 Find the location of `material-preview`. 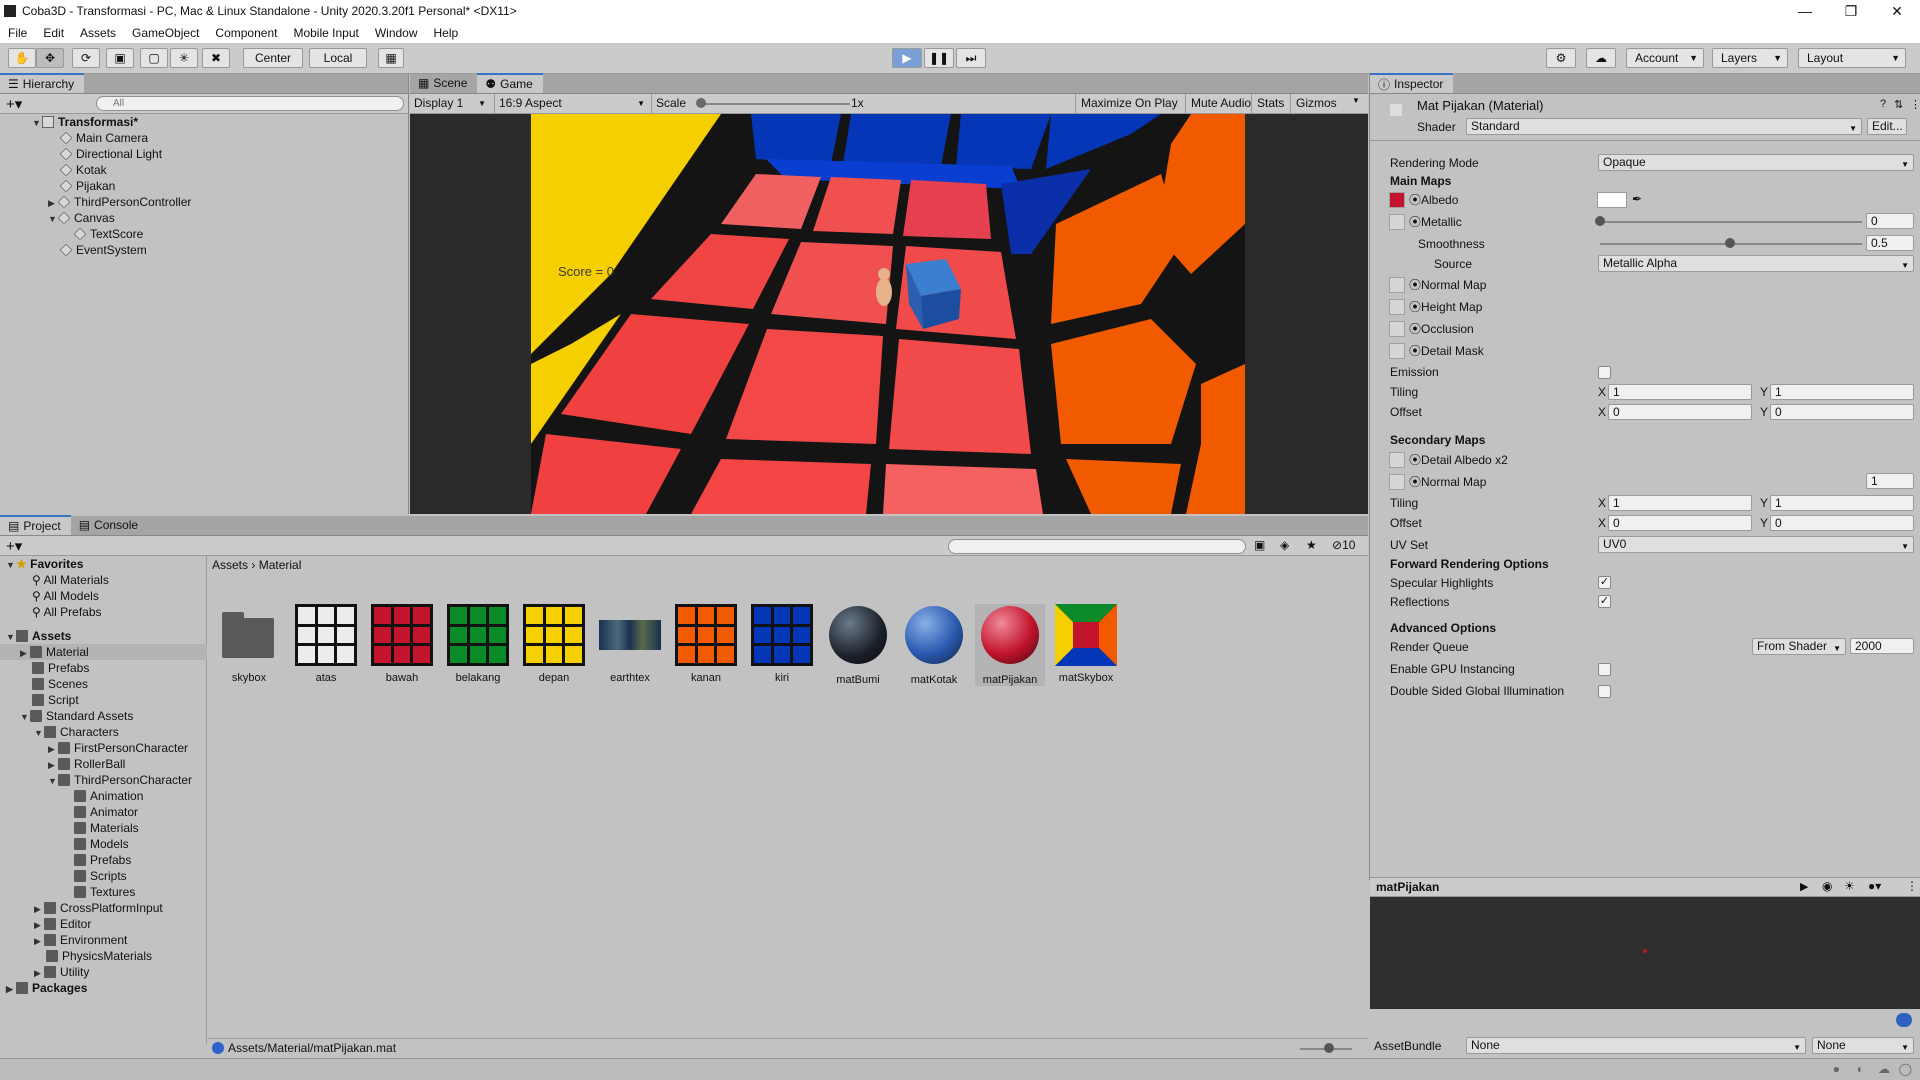

material-preview is located at coordinates (1645, 953).